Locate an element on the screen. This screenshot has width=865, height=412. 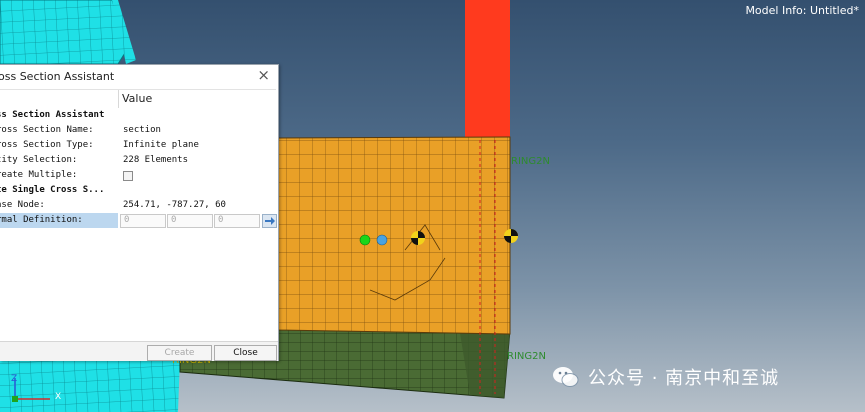
wechat-icon is located at coordinates (566, 377).